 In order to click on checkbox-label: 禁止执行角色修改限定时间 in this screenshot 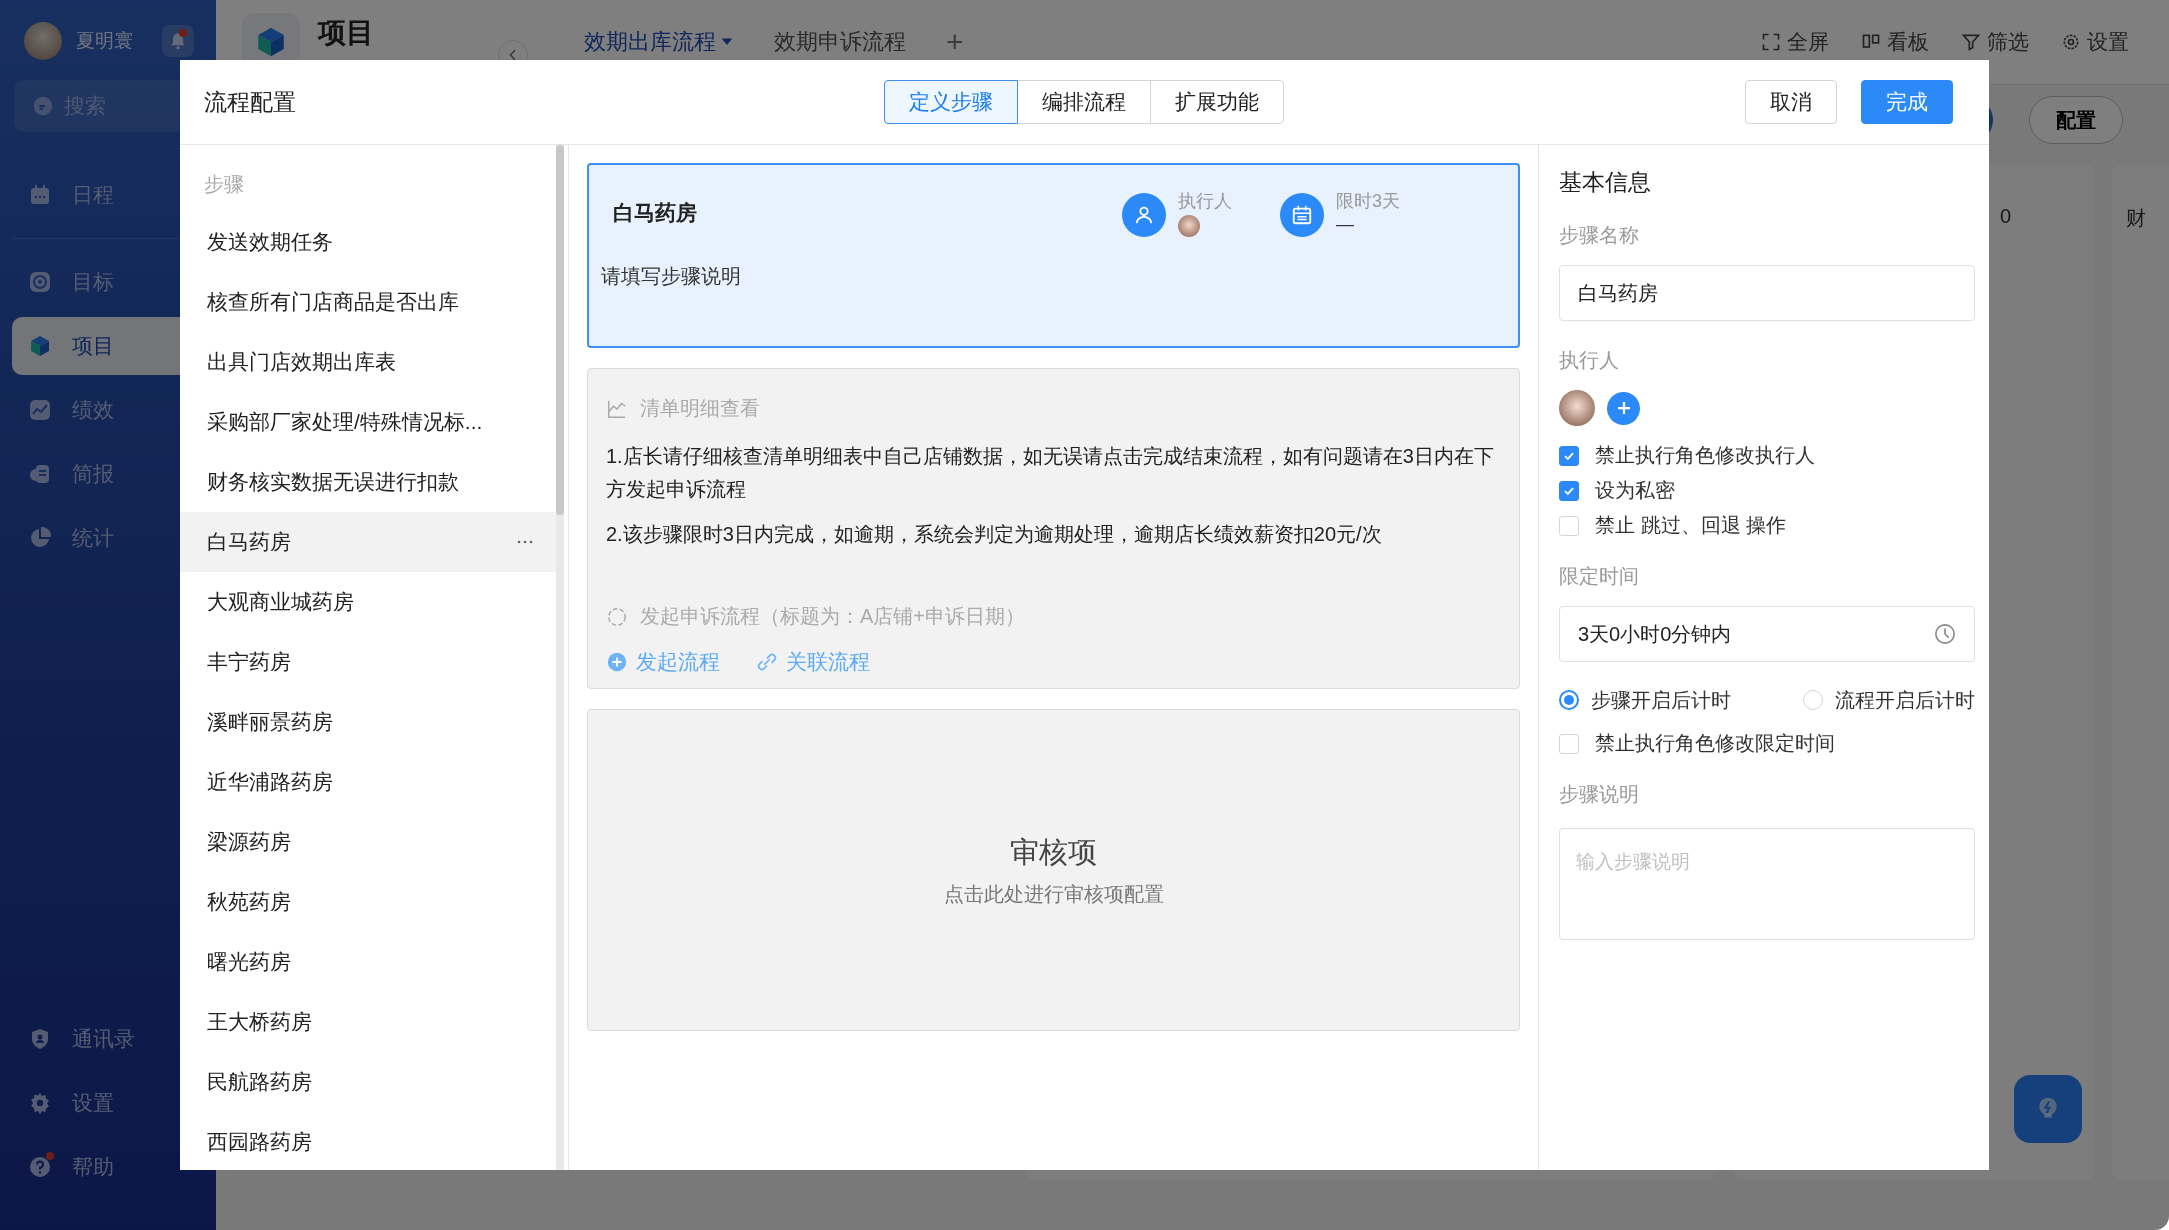, I will do `click(1715, 743)`.